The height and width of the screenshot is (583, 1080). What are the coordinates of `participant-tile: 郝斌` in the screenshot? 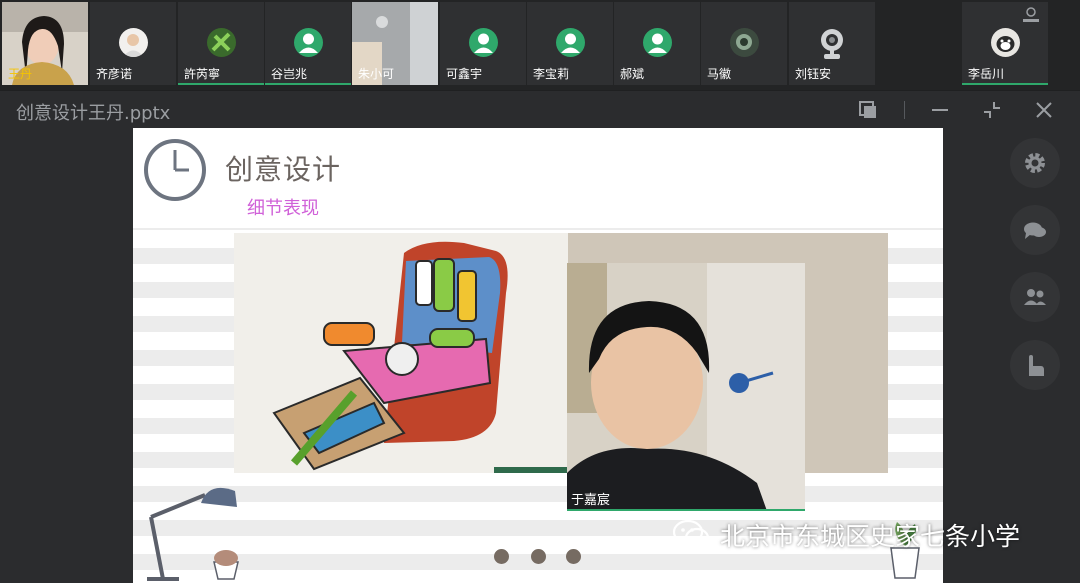 It's located at (657, 43).